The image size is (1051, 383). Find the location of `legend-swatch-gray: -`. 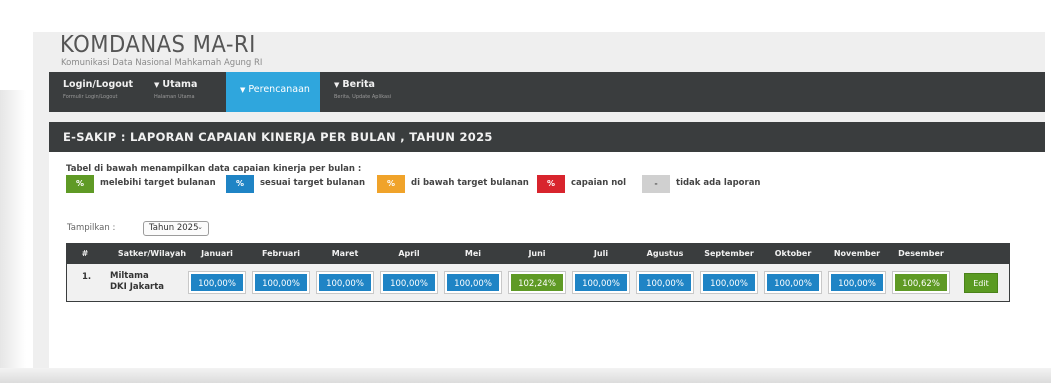

legend-swatch-gray: - is located at coordinates (656, 184).